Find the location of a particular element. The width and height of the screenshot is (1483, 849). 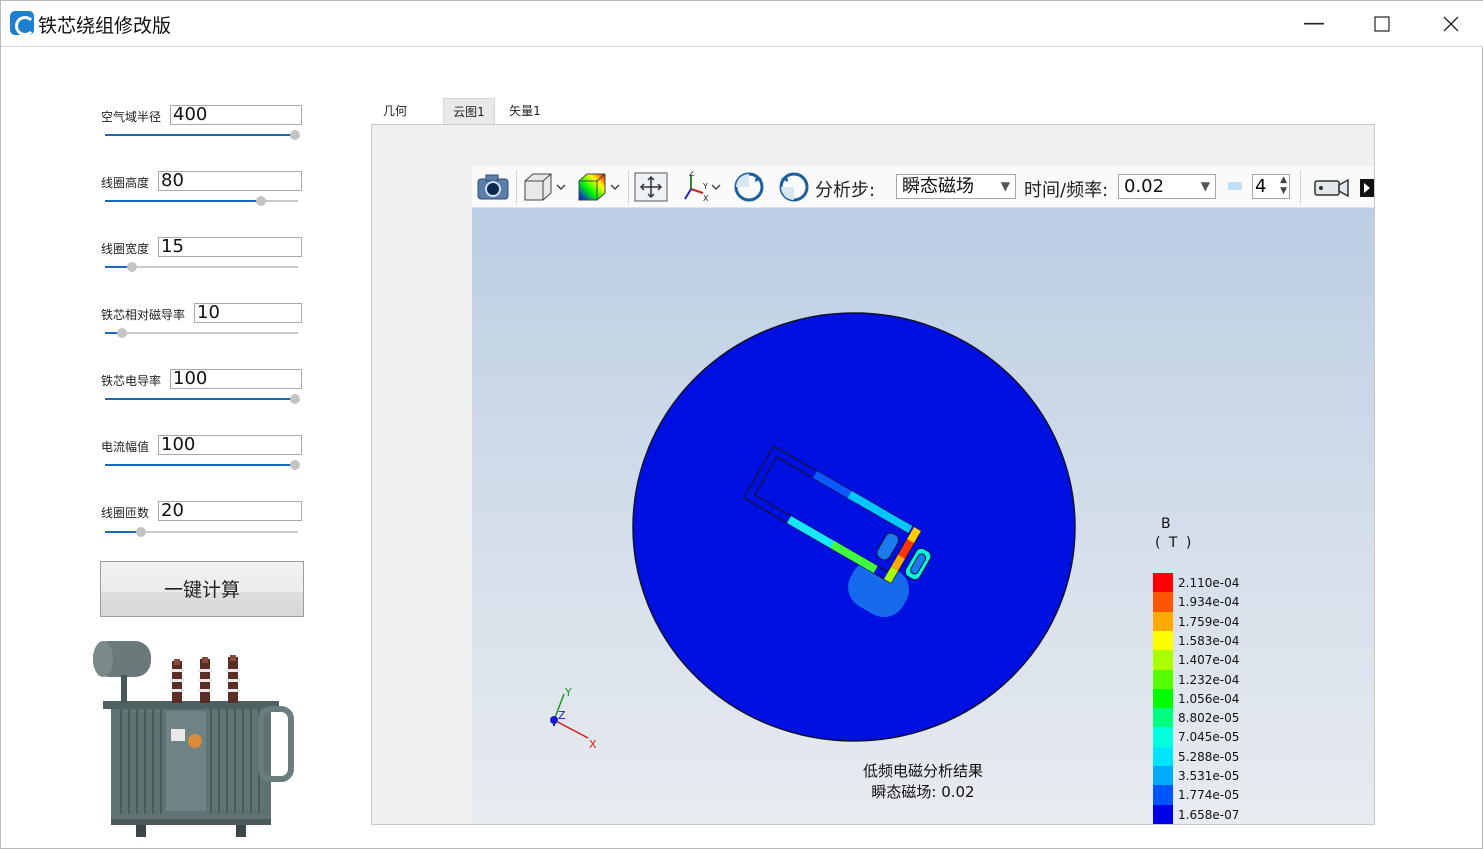

maximize-button is located at coordinates (1382, 24).